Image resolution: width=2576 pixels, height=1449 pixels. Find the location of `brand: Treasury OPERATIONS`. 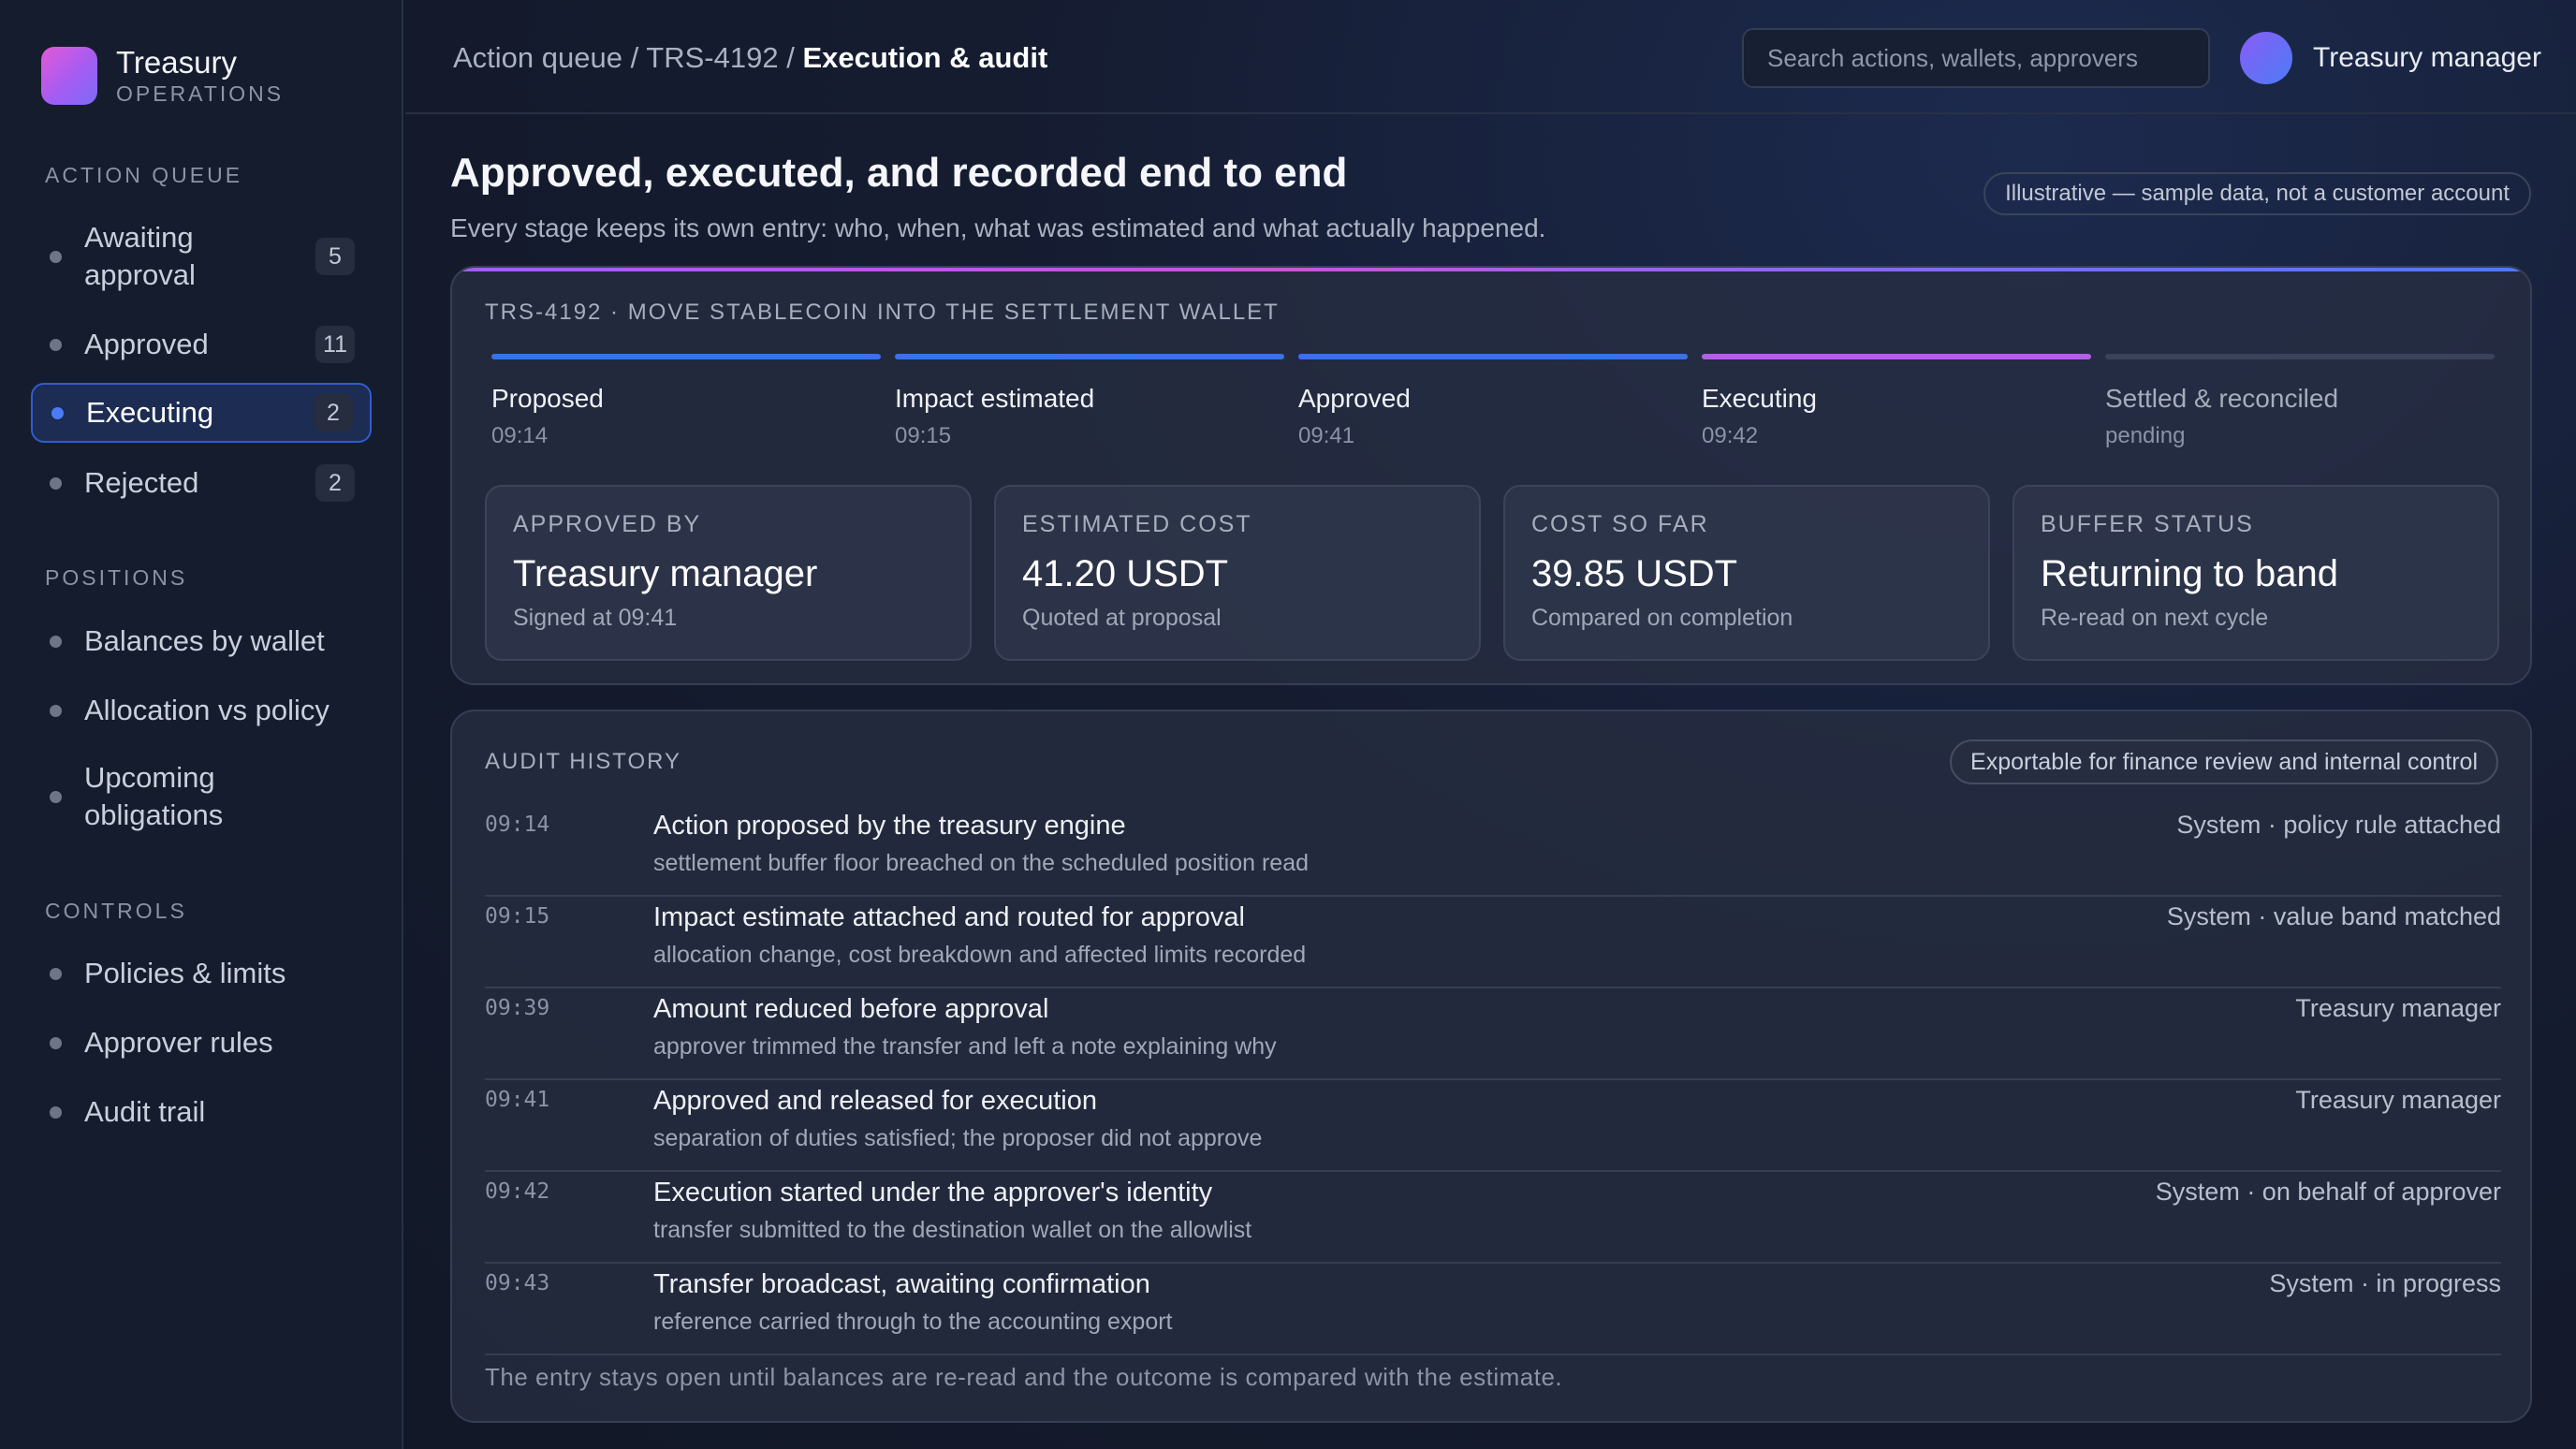

brand: Treasury OPERATIONS is located at coordinates (162, 76).